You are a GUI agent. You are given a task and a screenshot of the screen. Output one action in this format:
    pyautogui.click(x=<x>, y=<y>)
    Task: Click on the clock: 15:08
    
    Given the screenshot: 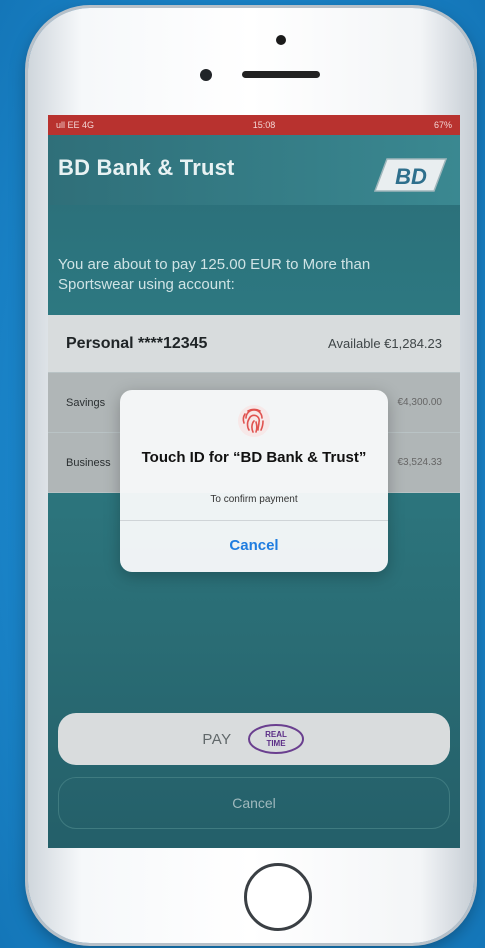 What is the action you would take?
    pyautogui.click(x=264, y=125)
    